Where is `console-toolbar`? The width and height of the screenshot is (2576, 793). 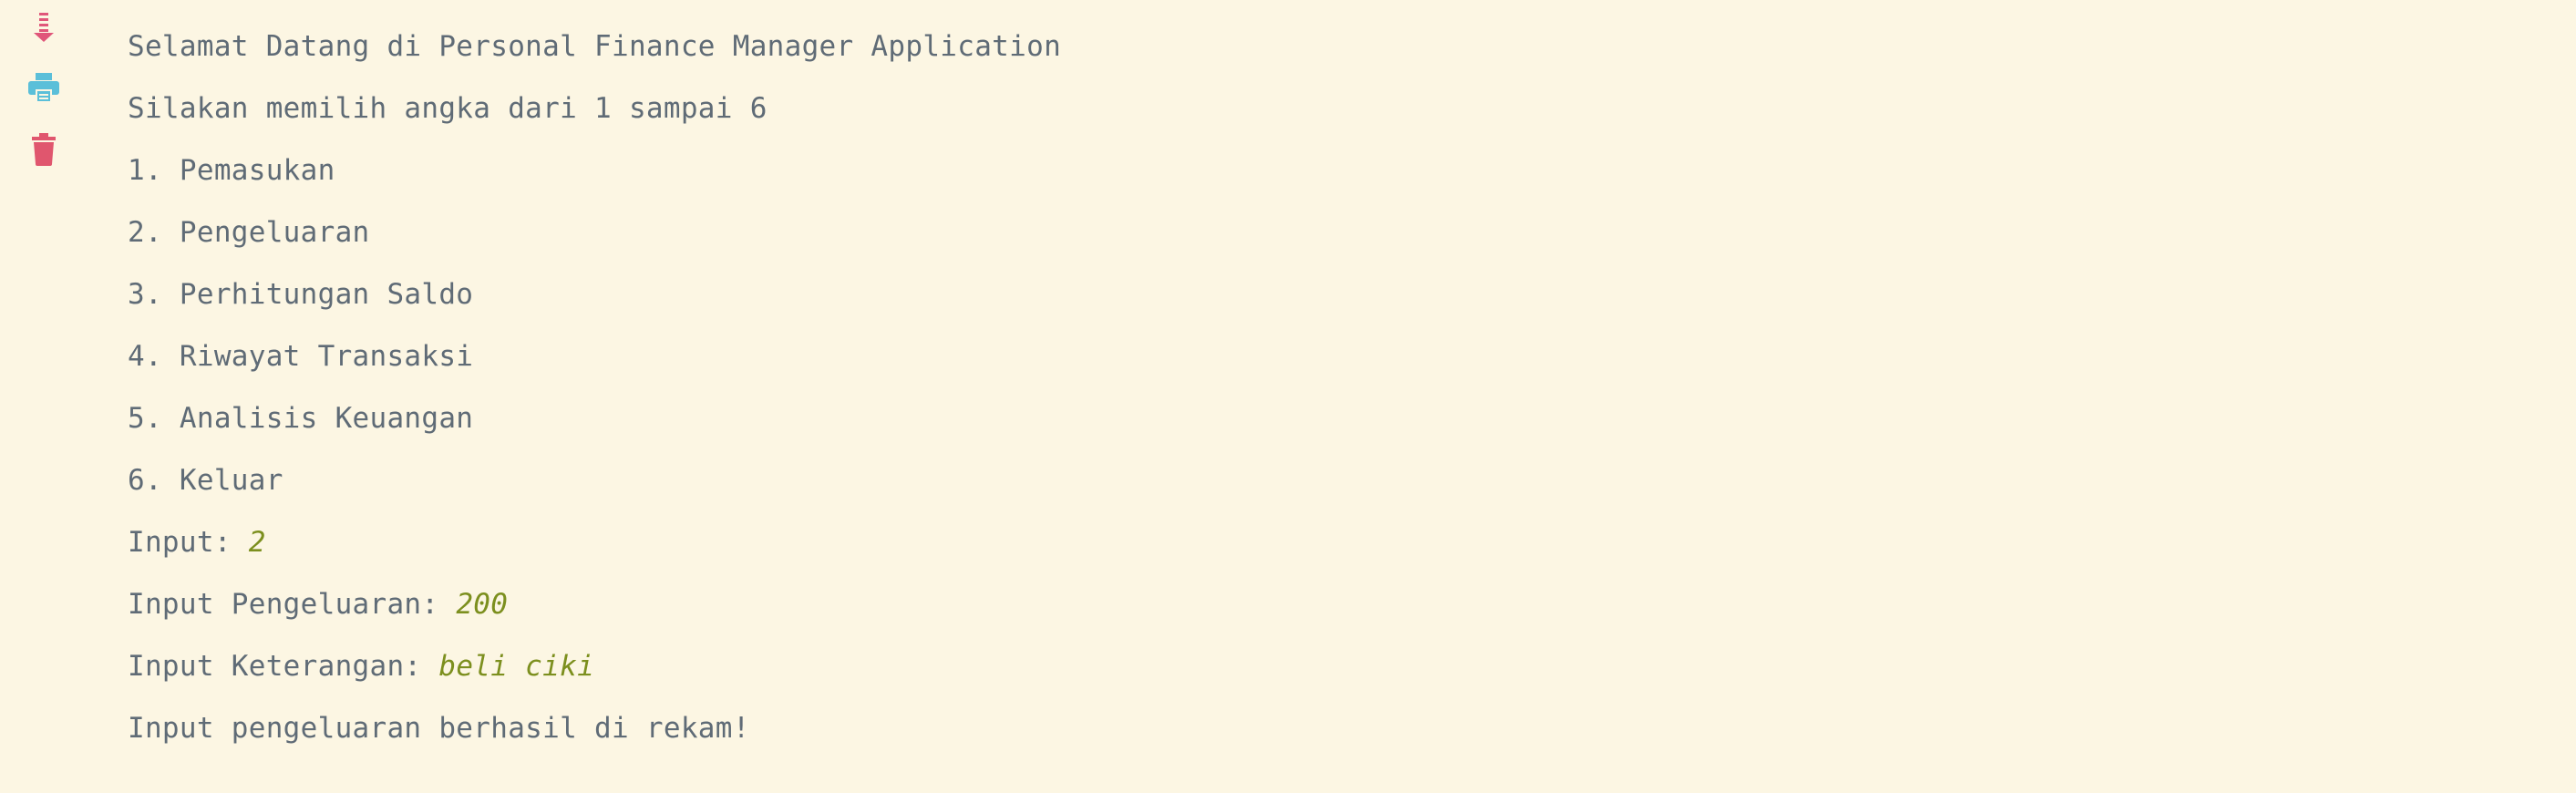 console-toolbar is located at coordinates (44, 397).